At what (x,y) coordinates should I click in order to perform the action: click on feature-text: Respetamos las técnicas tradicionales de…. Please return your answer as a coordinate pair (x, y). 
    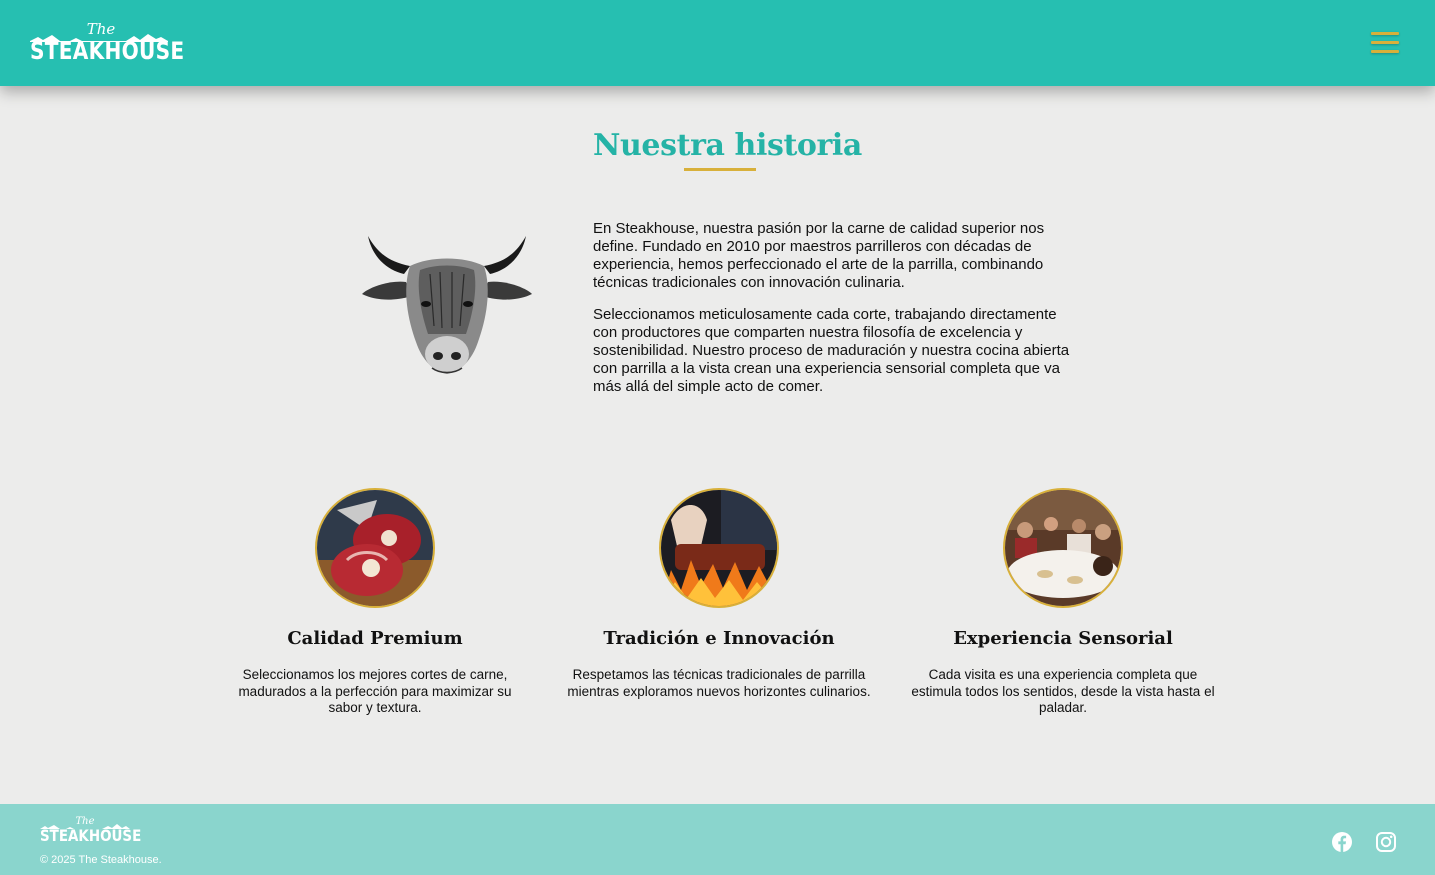
    Looking at the image, I should click on (719, 683).